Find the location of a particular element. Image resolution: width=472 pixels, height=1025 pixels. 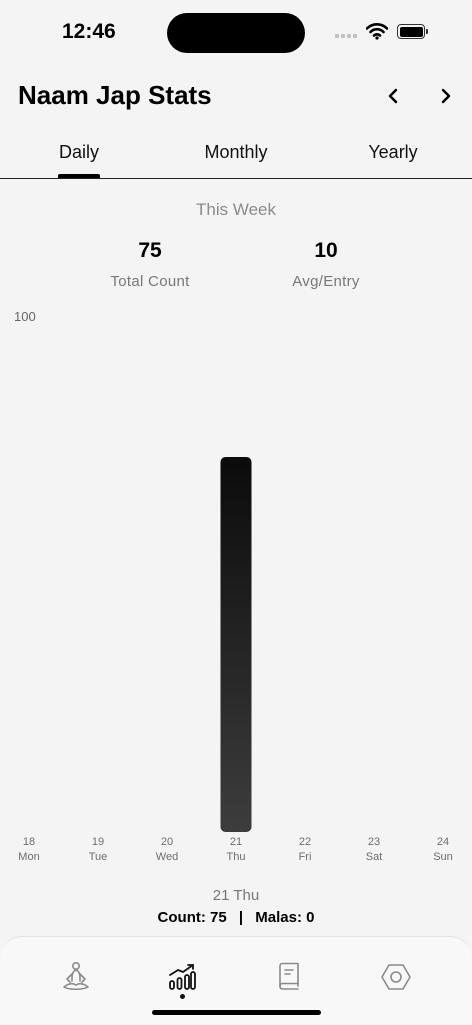

x-tick-date: 18 is located at coordinates (29, 842).